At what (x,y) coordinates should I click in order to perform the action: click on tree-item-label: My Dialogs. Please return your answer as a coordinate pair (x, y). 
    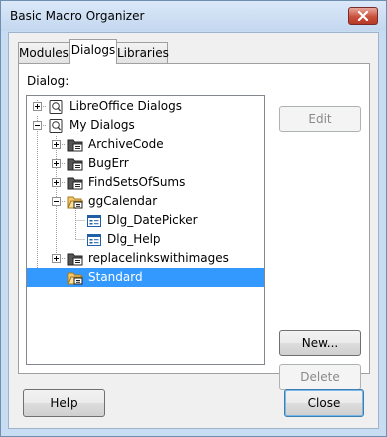
    Looking at the image, I should click on (102, 125).